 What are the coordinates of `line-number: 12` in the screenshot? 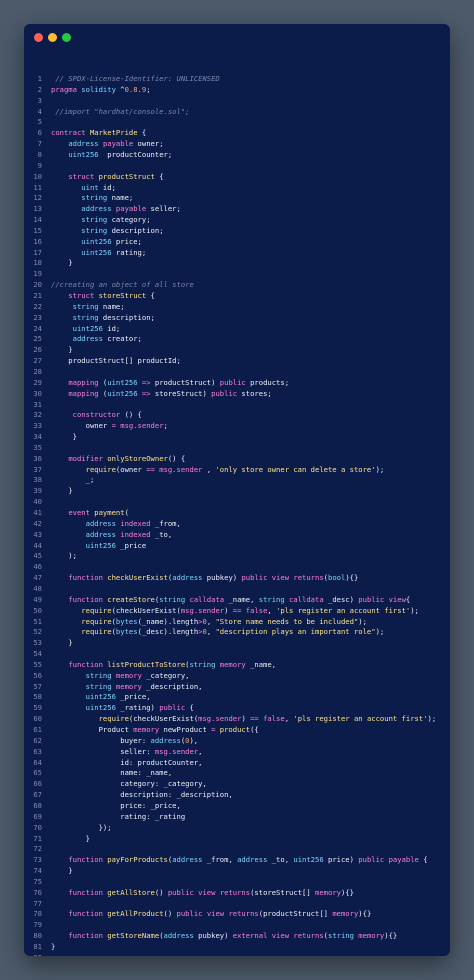 It's located at (37, 198).